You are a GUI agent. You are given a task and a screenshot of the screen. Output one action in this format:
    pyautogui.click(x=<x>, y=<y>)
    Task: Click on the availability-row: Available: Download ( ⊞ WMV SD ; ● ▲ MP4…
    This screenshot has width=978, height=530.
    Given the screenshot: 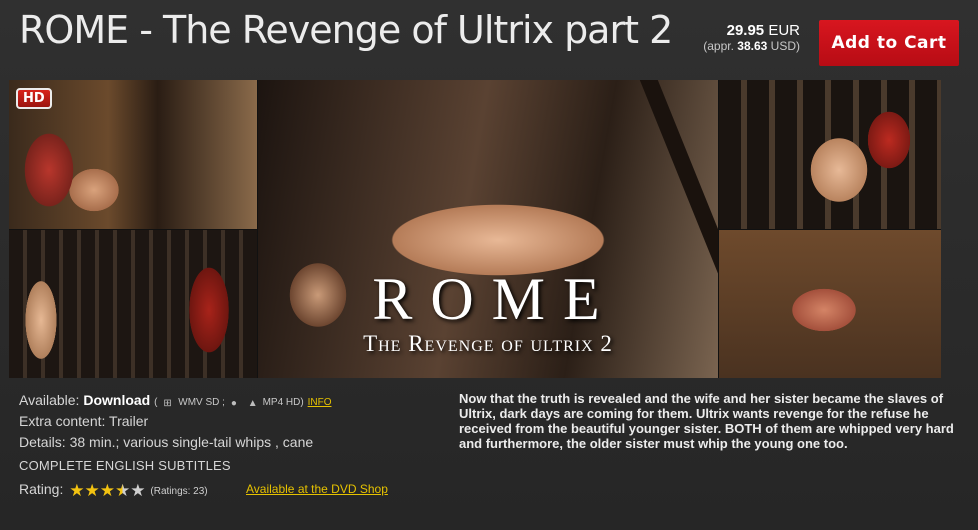 What is the action you would take?
    pyautogui.click(x=234, y=400)
    